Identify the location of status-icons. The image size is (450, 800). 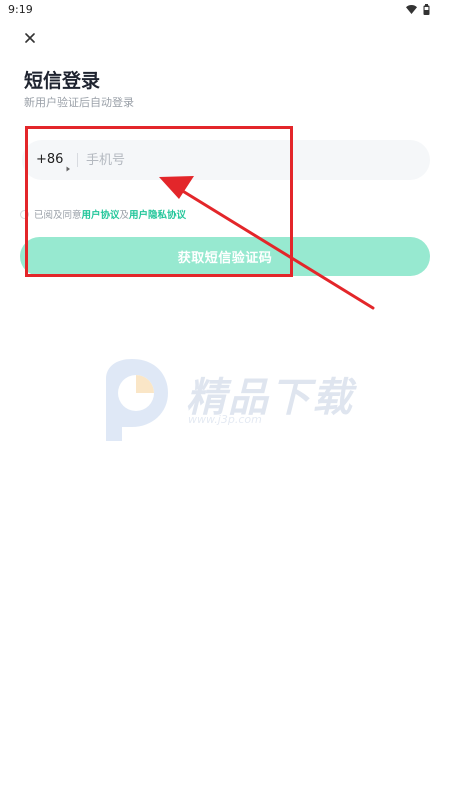
(418, 9).